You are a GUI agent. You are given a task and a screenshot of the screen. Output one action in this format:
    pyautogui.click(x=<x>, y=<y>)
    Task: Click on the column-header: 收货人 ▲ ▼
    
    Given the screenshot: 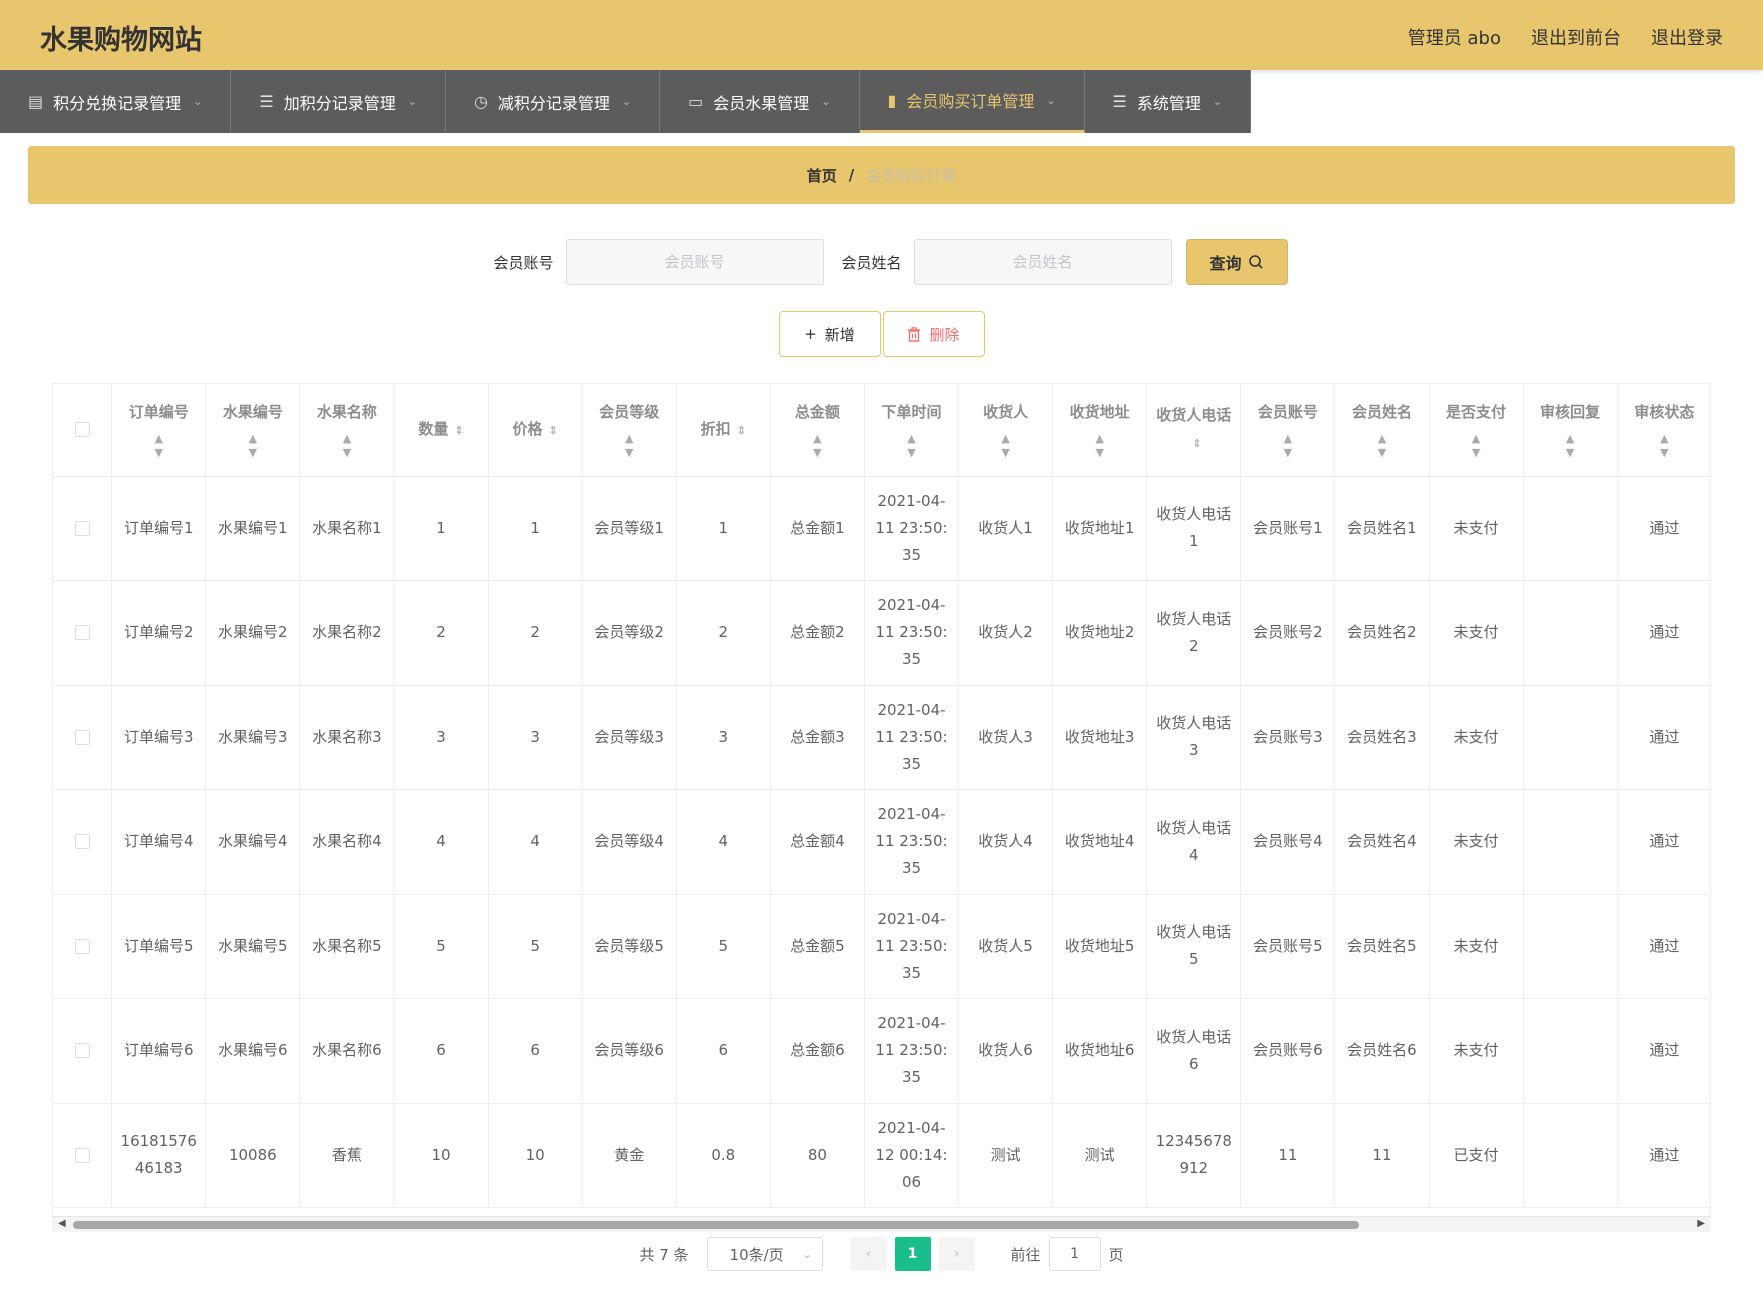 What is the action you would take?
    pyautogui.click(x=1006, y=430)
    